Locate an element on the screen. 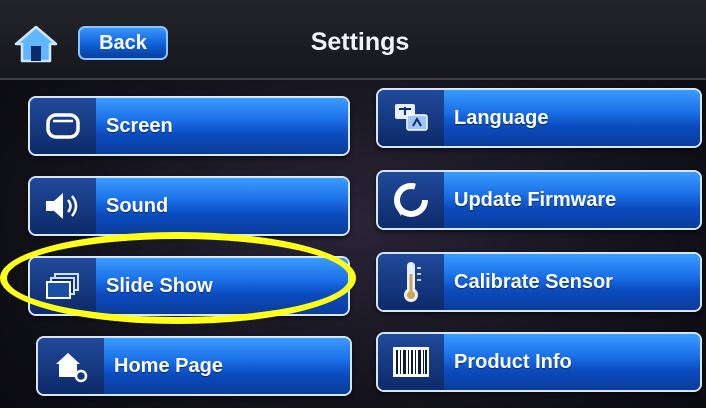  product-info-label: Product Info is located at coordinates (572, 362).